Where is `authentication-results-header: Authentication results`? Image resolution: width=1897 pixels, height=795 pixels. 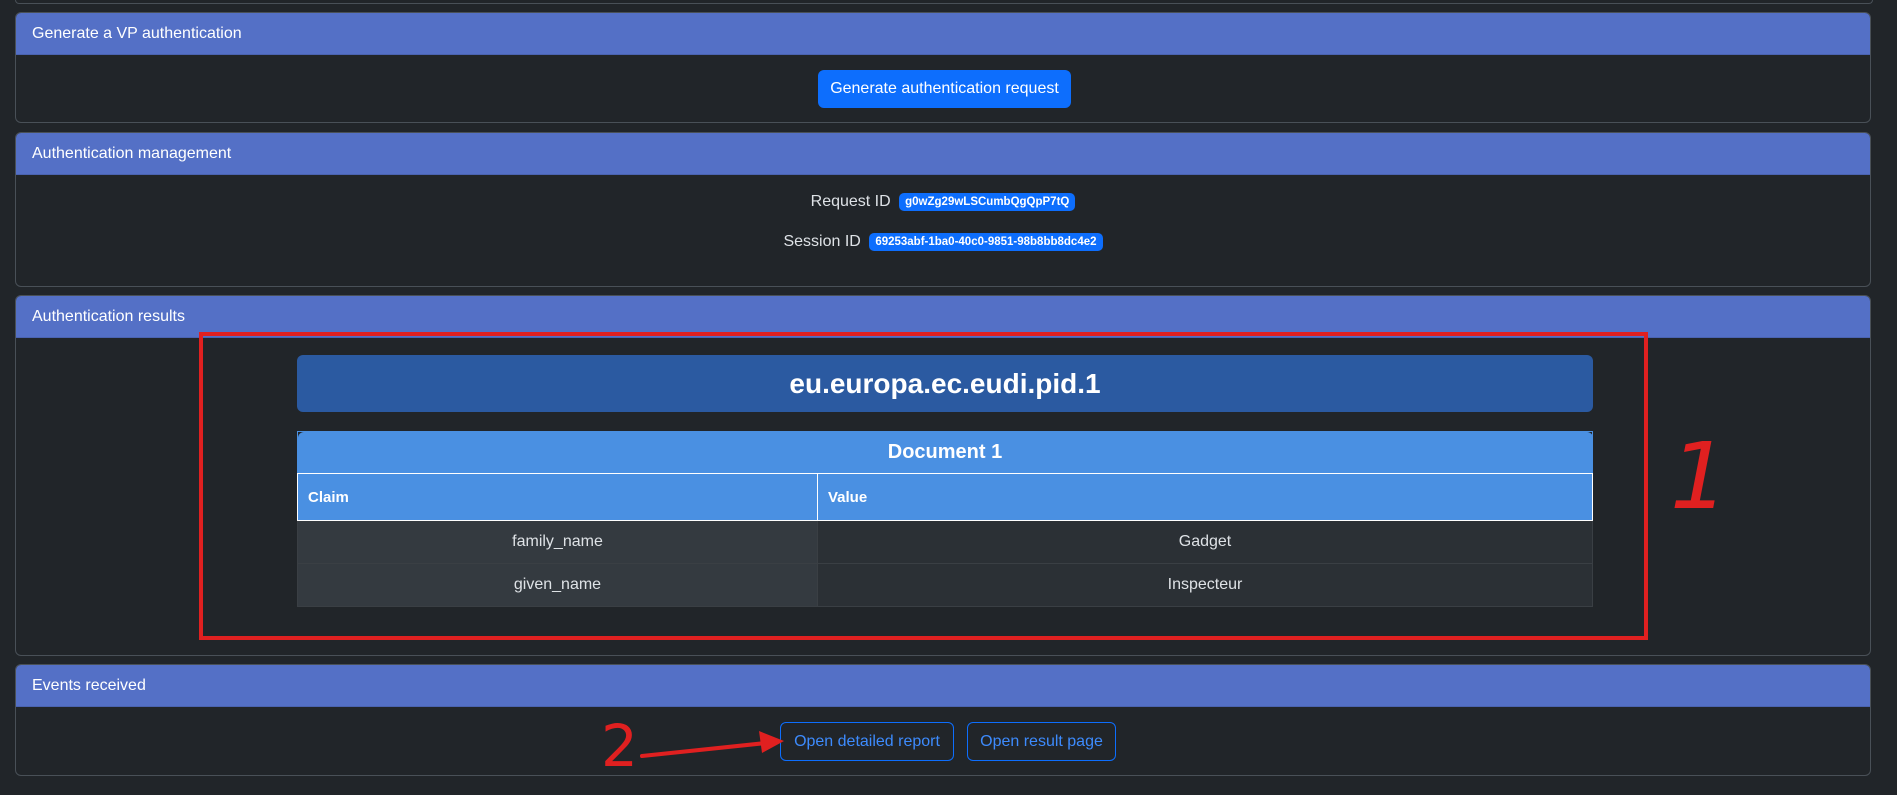
authentication-results-header: Authentication results is located at coordinates (943, 317).